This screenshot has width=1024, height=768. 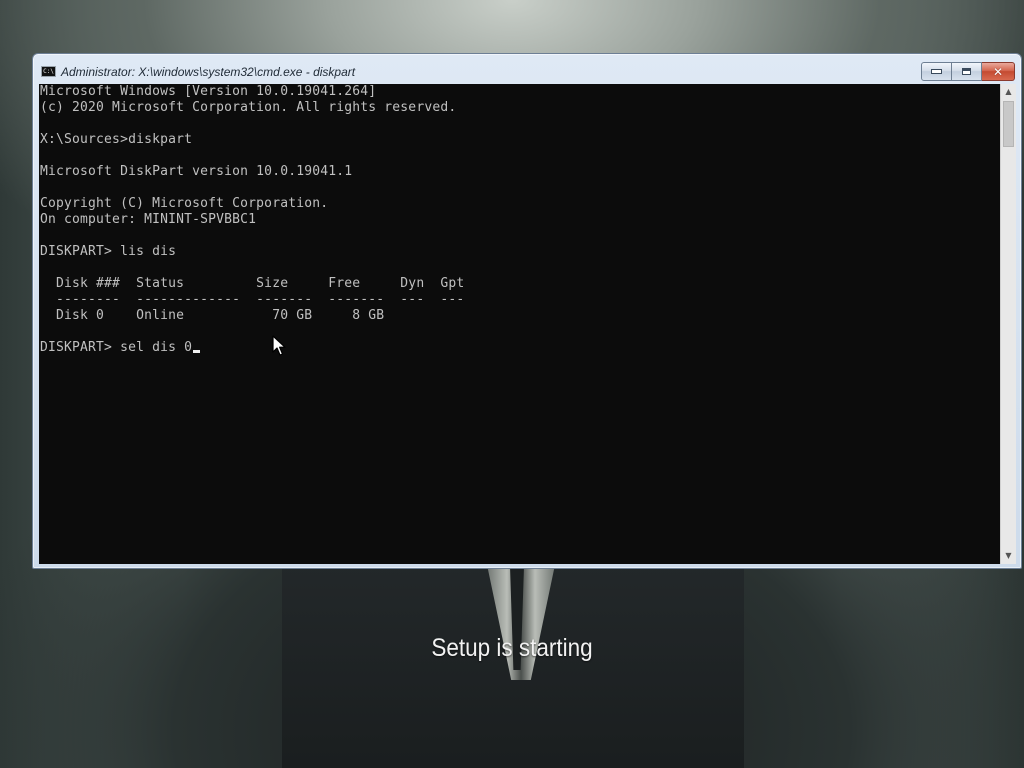 I want to click on minimize-button, so click(x=936, y=71).